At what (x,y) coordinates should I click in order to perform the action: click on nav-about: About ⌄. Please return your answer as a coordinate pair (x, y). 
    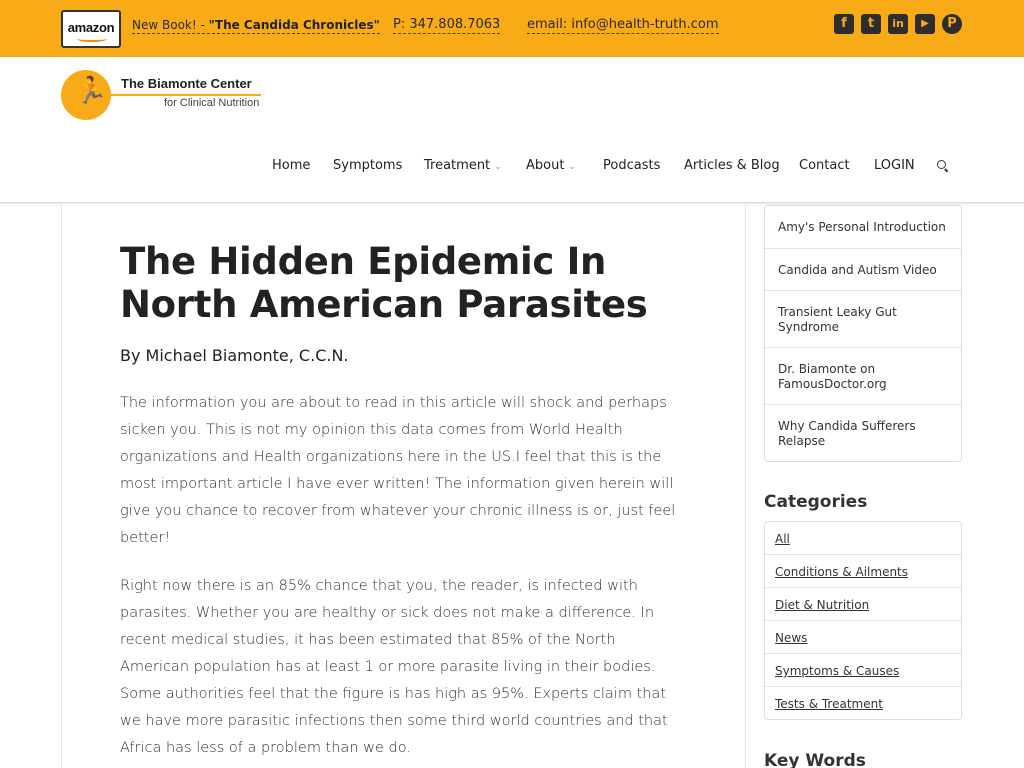
    Looking at the image, I should click on (551, 165).